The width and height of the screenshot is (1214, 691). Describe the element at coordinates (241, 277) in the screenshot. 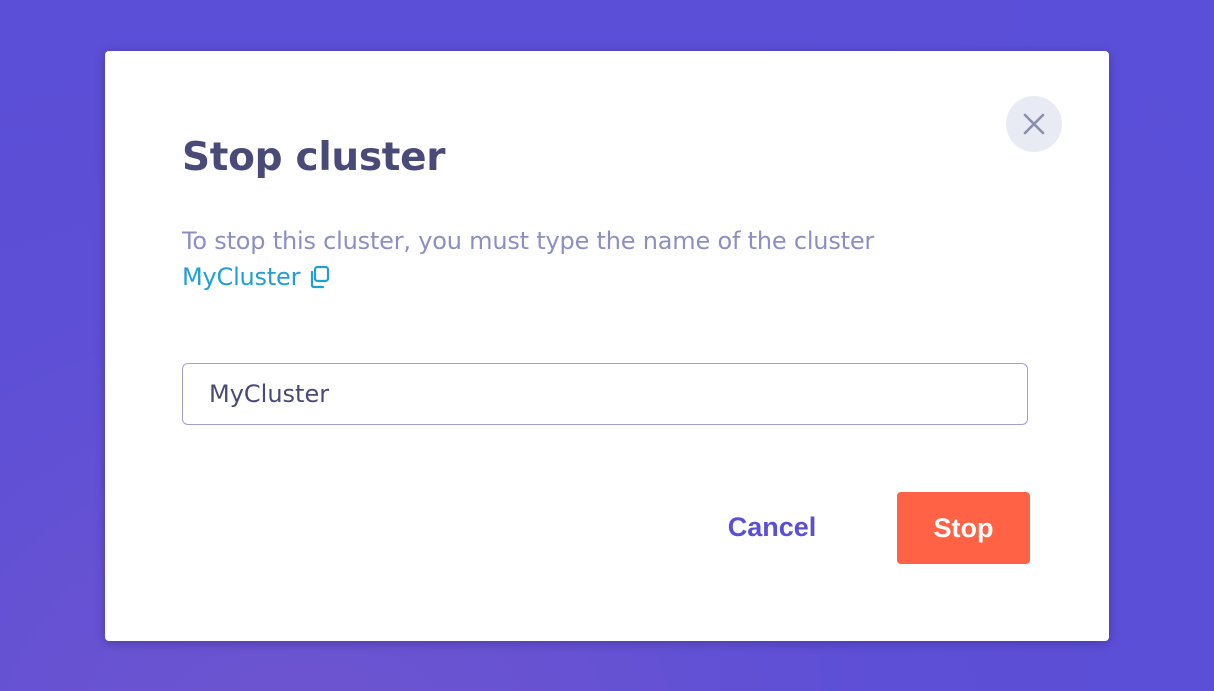

I see `cluster-name-link: MyCluster` at that location.